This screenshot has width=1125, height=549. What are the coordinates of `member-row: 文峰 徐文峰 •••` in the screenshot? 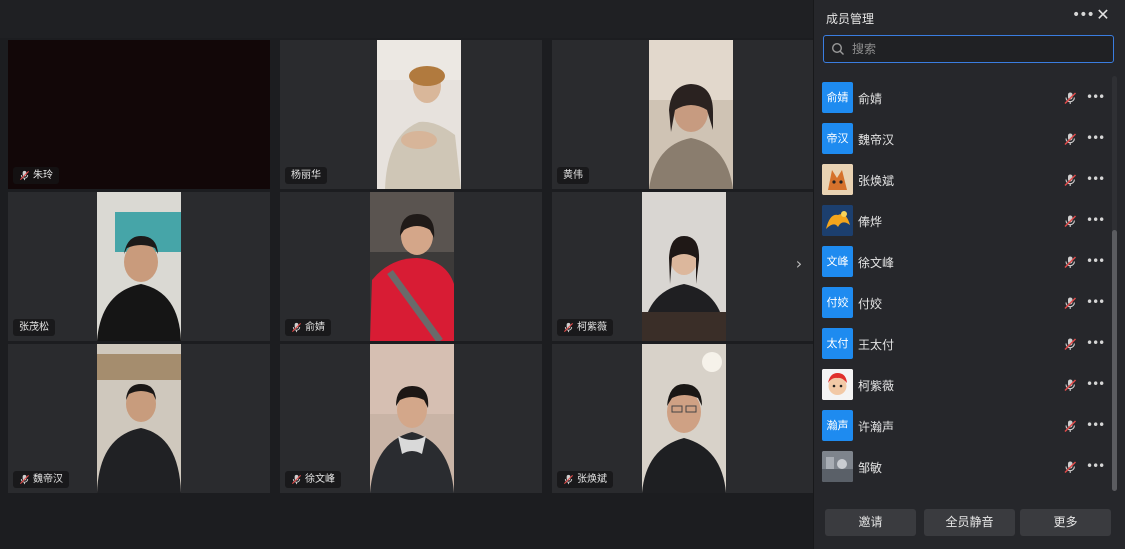 It's located at (964, 262).